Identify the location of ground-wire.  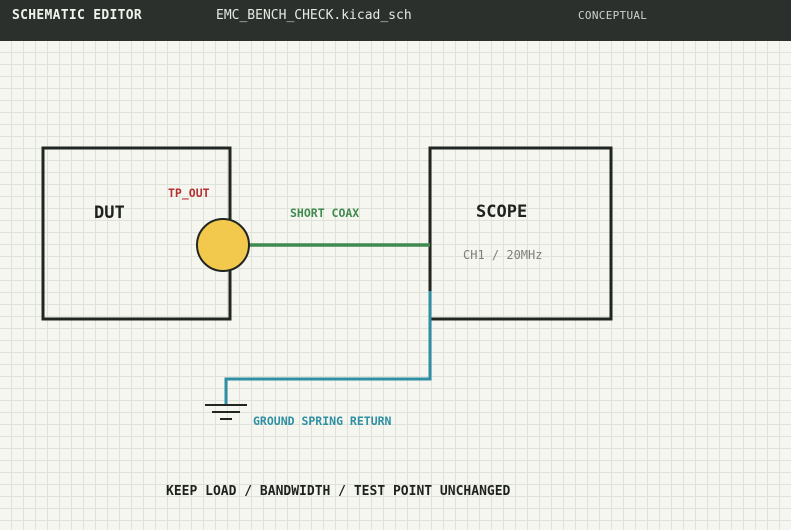
(328, 347).